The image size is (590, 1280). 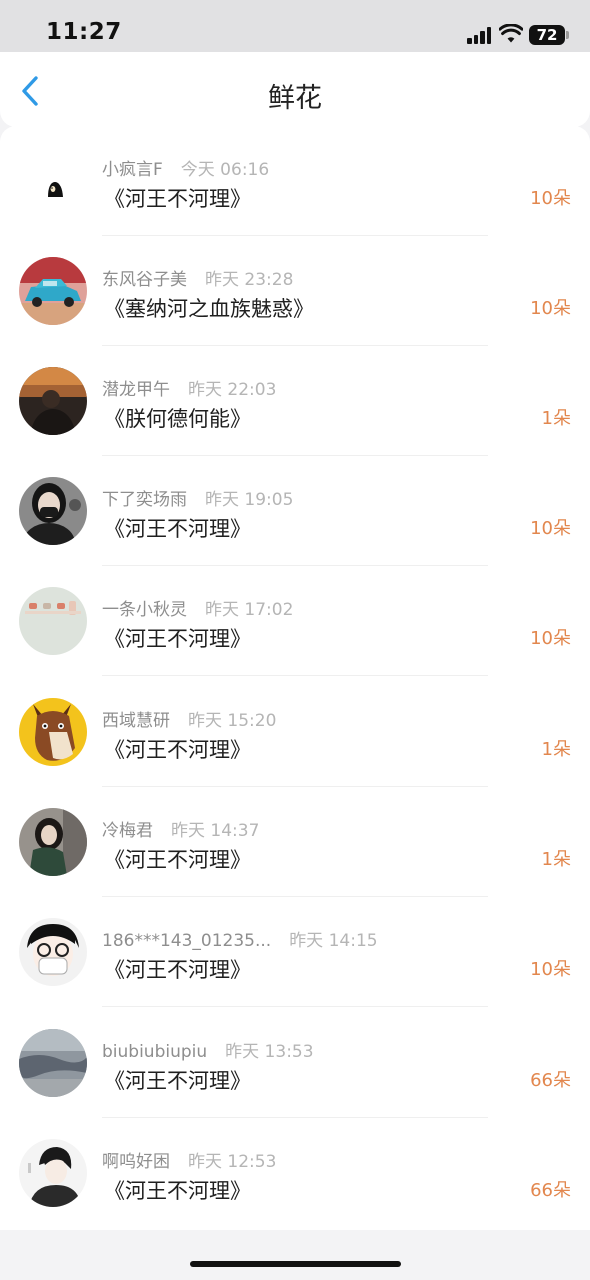 I want to click on list-item: 西域慧研 昨天 15:20 《河王不河理》 1朵, so click(x=295, y=732).